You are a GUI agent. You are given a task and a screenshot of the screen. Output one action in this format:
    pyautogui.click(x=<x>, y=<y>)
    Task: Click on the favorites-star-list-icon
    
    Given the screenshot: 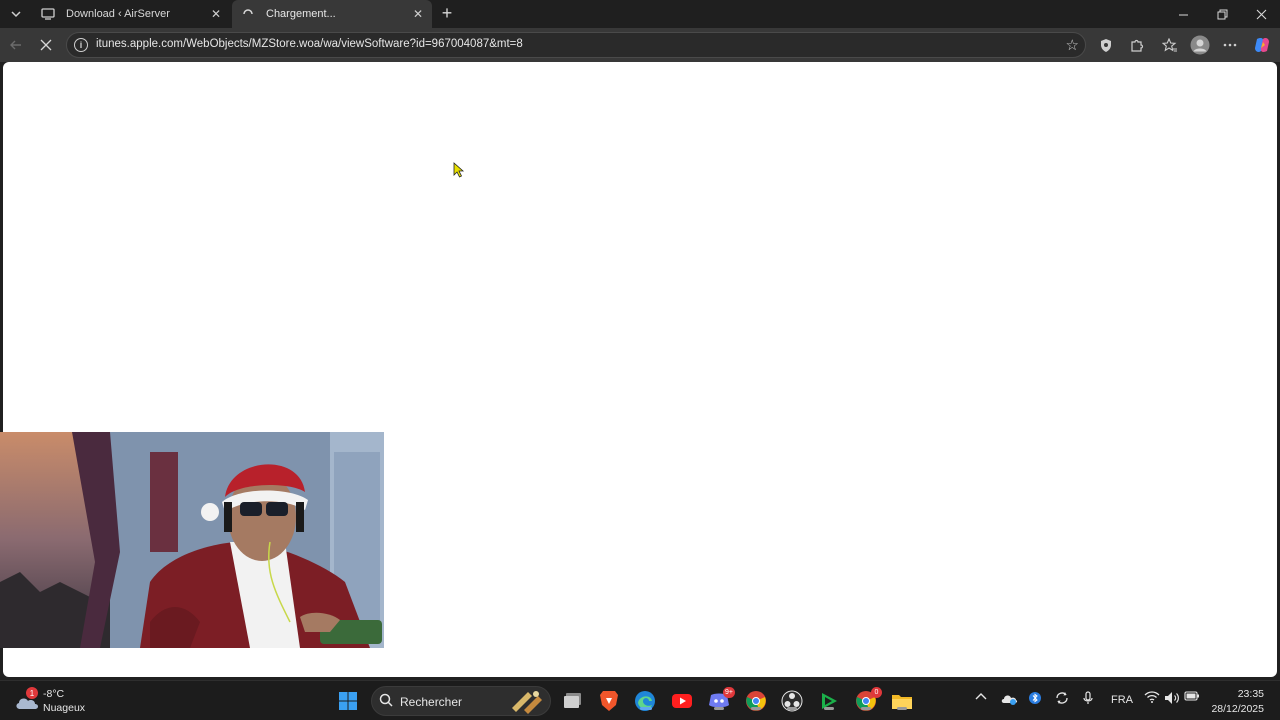 What is the action you would take?
    pyautogui.click(x=1169, y=44)
    